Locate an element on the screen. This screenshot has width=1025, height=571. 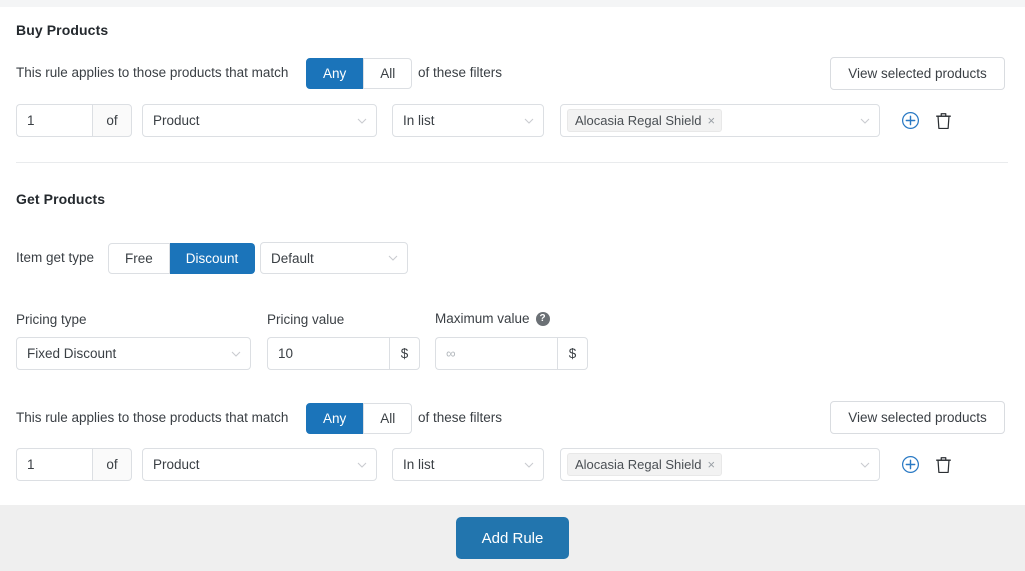
buy-rule-text-suffix: of these filters is located at coordinates (460, 72).